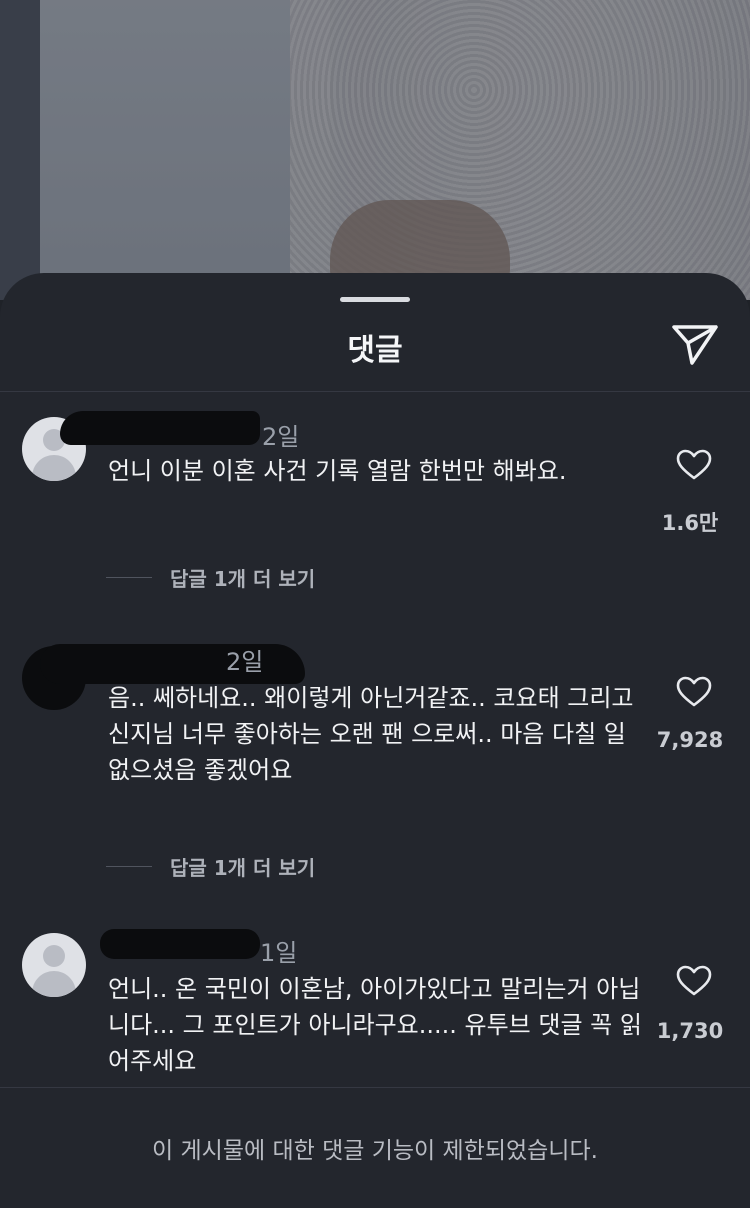 This screenshot has height=1208, width=750. I want to click on send-icon, so click(695, 345).